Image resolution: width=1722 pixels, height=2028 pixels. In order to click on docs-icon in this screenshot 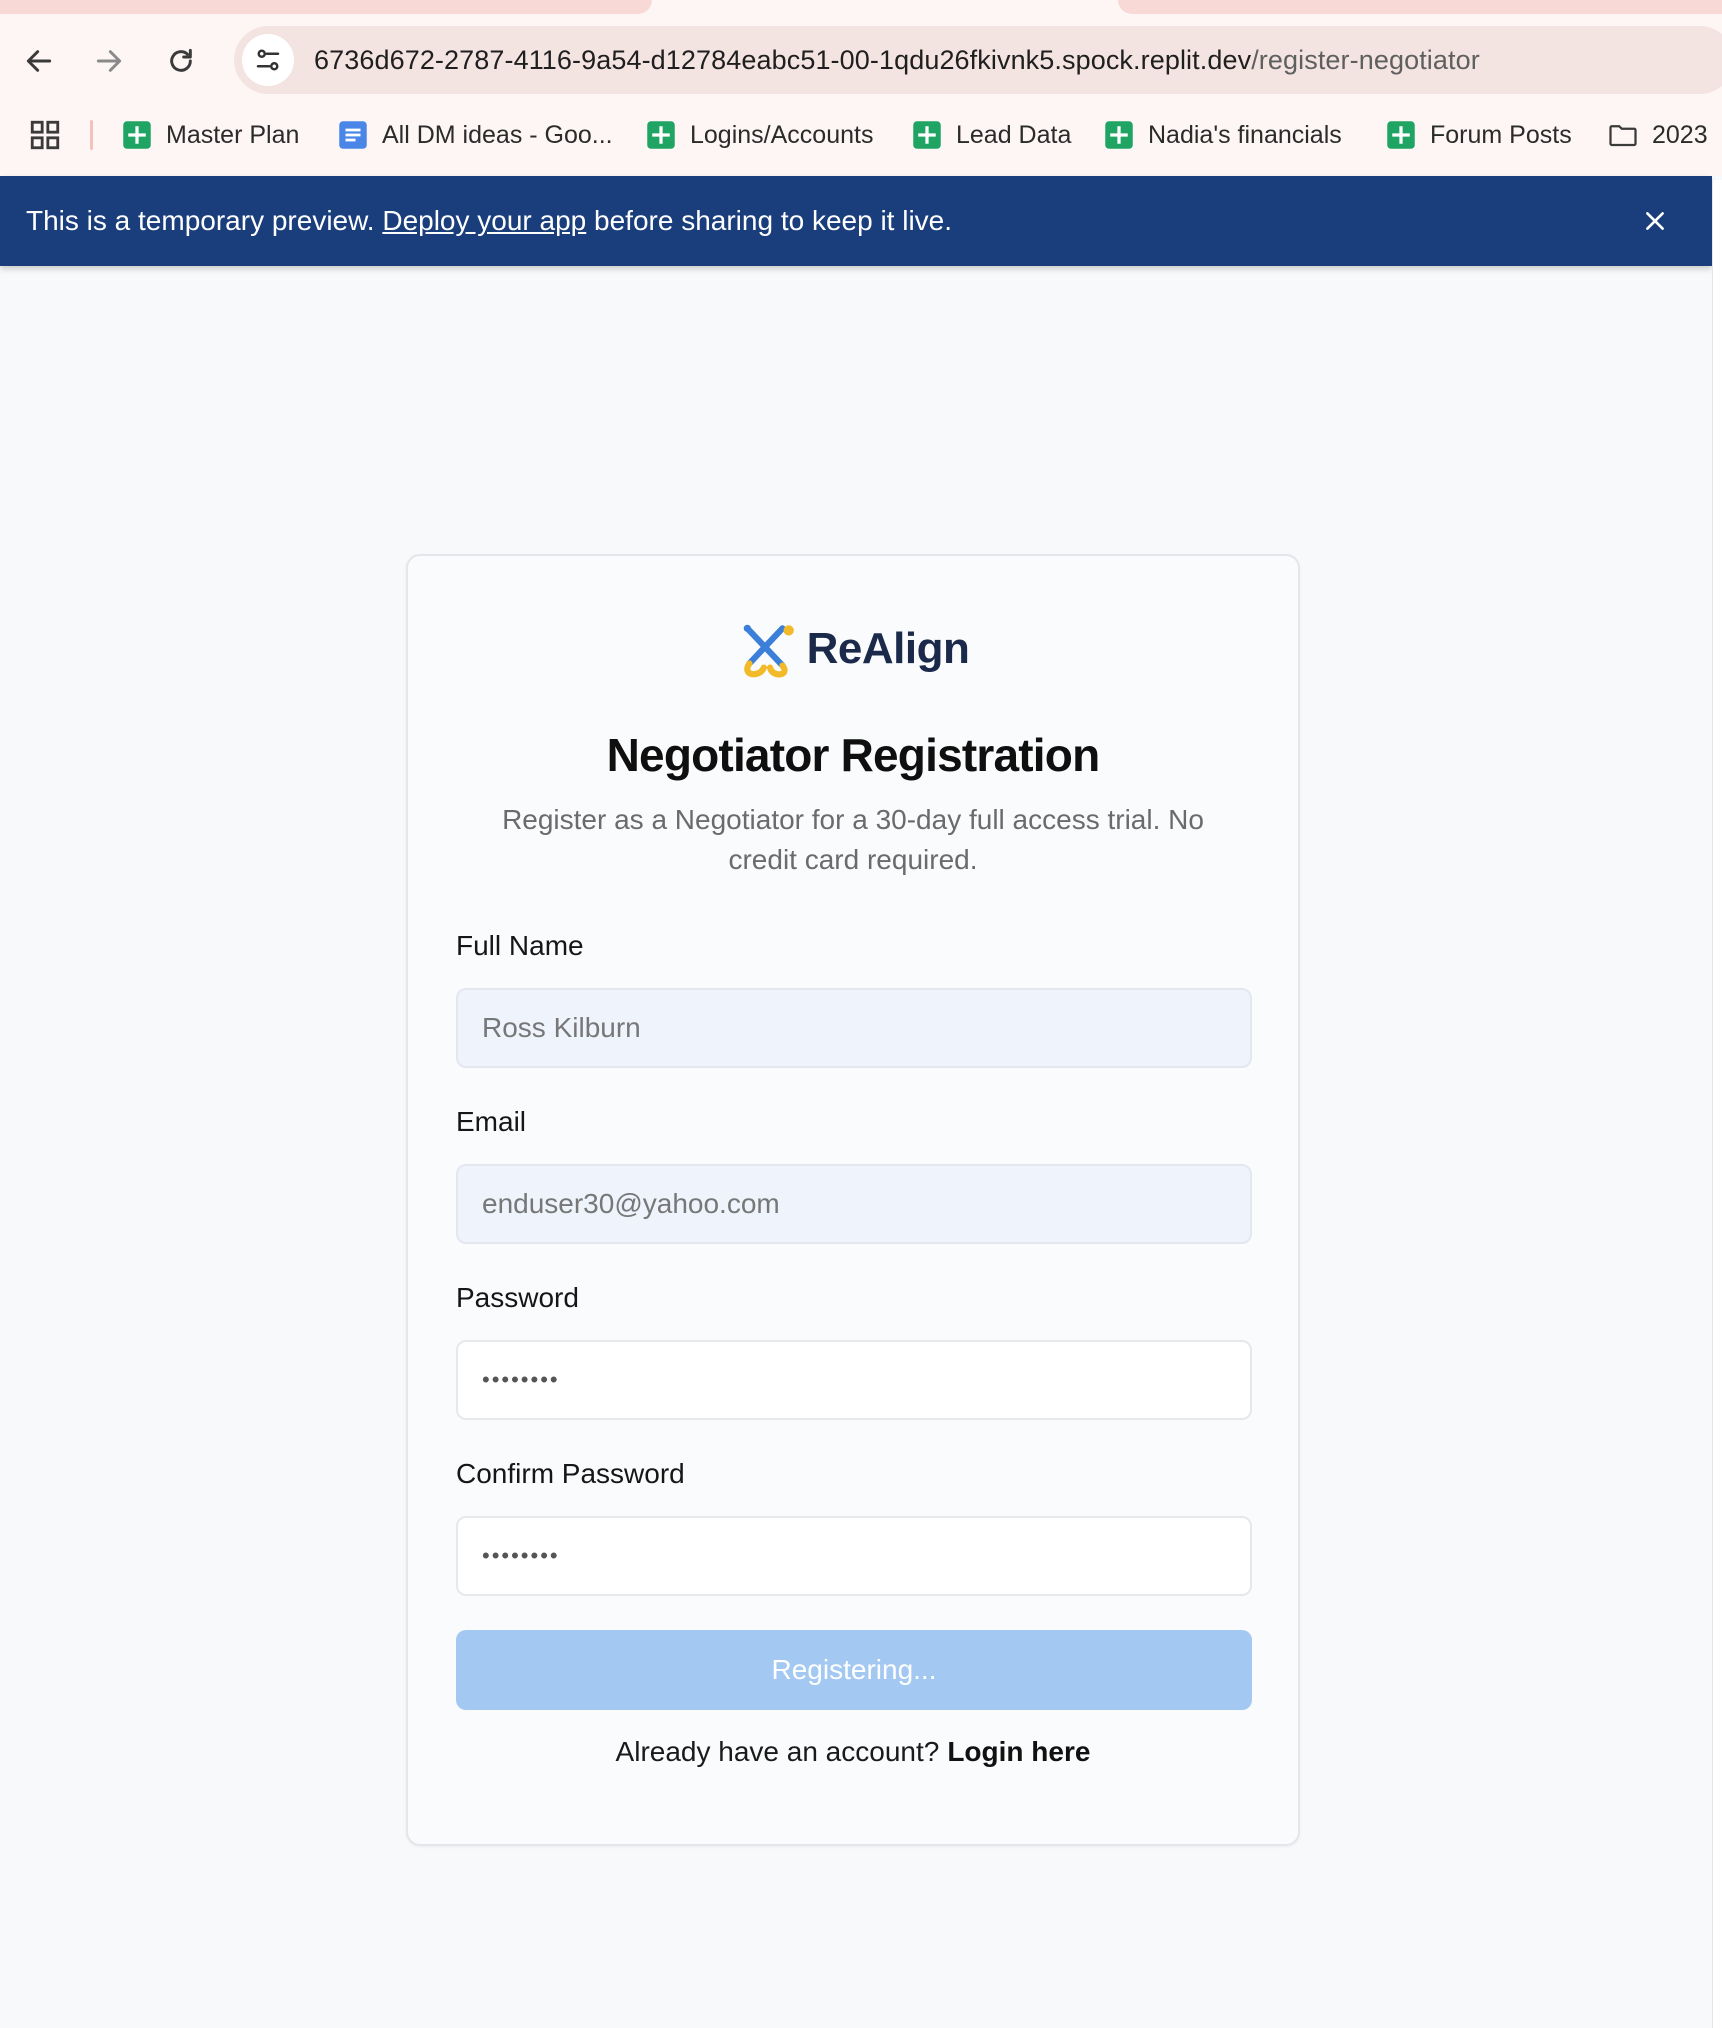, I will do `click(353, 135)`.